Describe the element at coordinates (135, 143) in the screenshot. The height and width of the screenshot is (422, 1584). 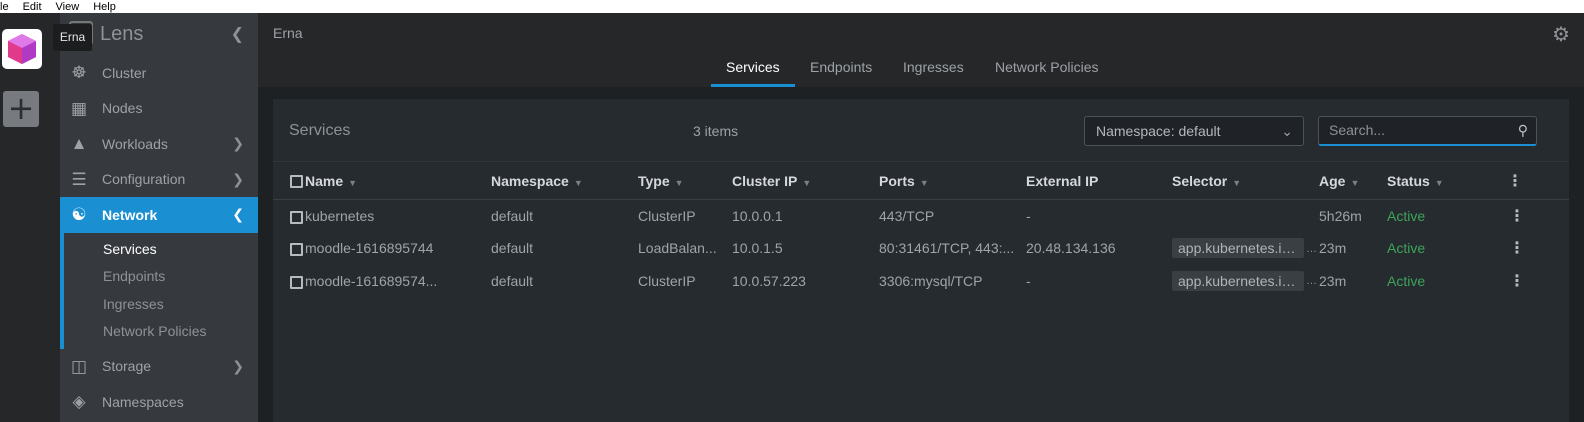
I see `sidebar-item-label: Workloads` at that location.